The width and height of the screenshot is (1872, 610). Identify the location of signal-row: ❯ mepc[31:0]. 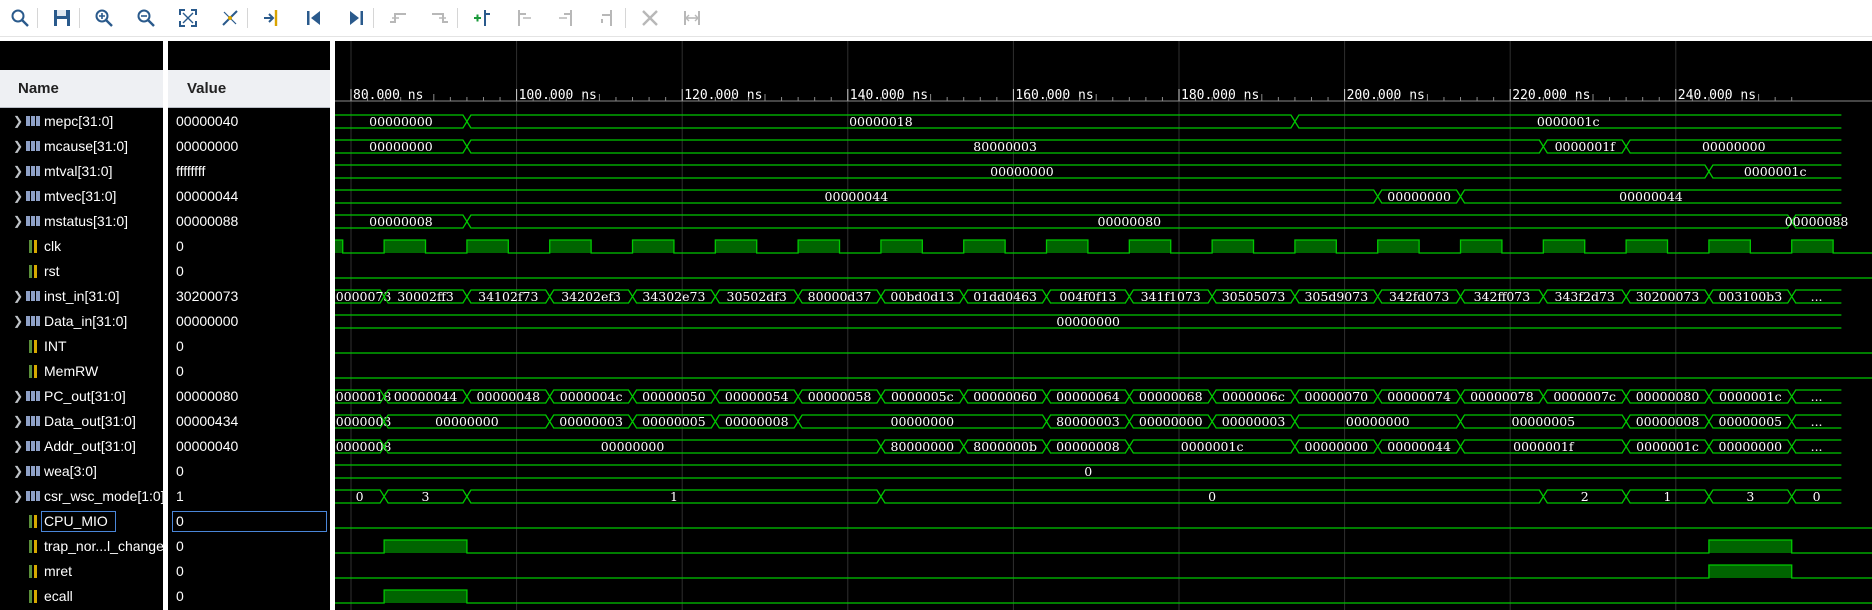
(81, 121).